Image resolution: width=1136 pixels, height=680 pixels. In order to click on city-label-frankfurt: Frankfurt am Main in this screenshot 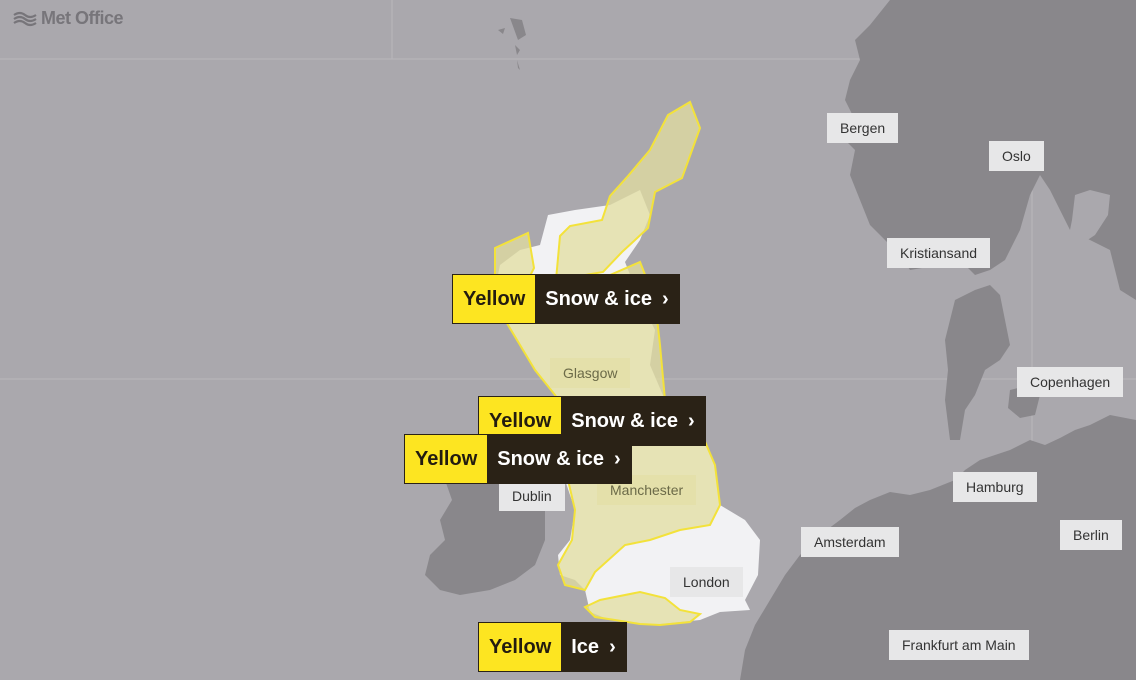, I will do `click(959, 645)`.